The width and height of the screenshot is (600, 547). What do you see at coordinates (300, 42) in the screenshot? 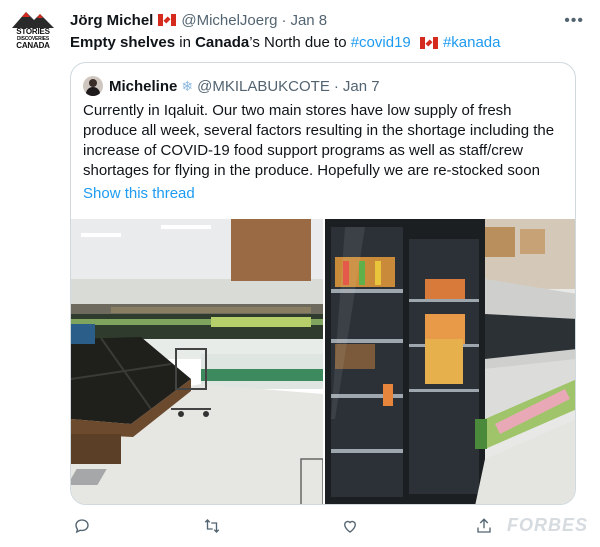
I see `tweet-text-part4: ’s North due to` at bounding box center [300, 42].